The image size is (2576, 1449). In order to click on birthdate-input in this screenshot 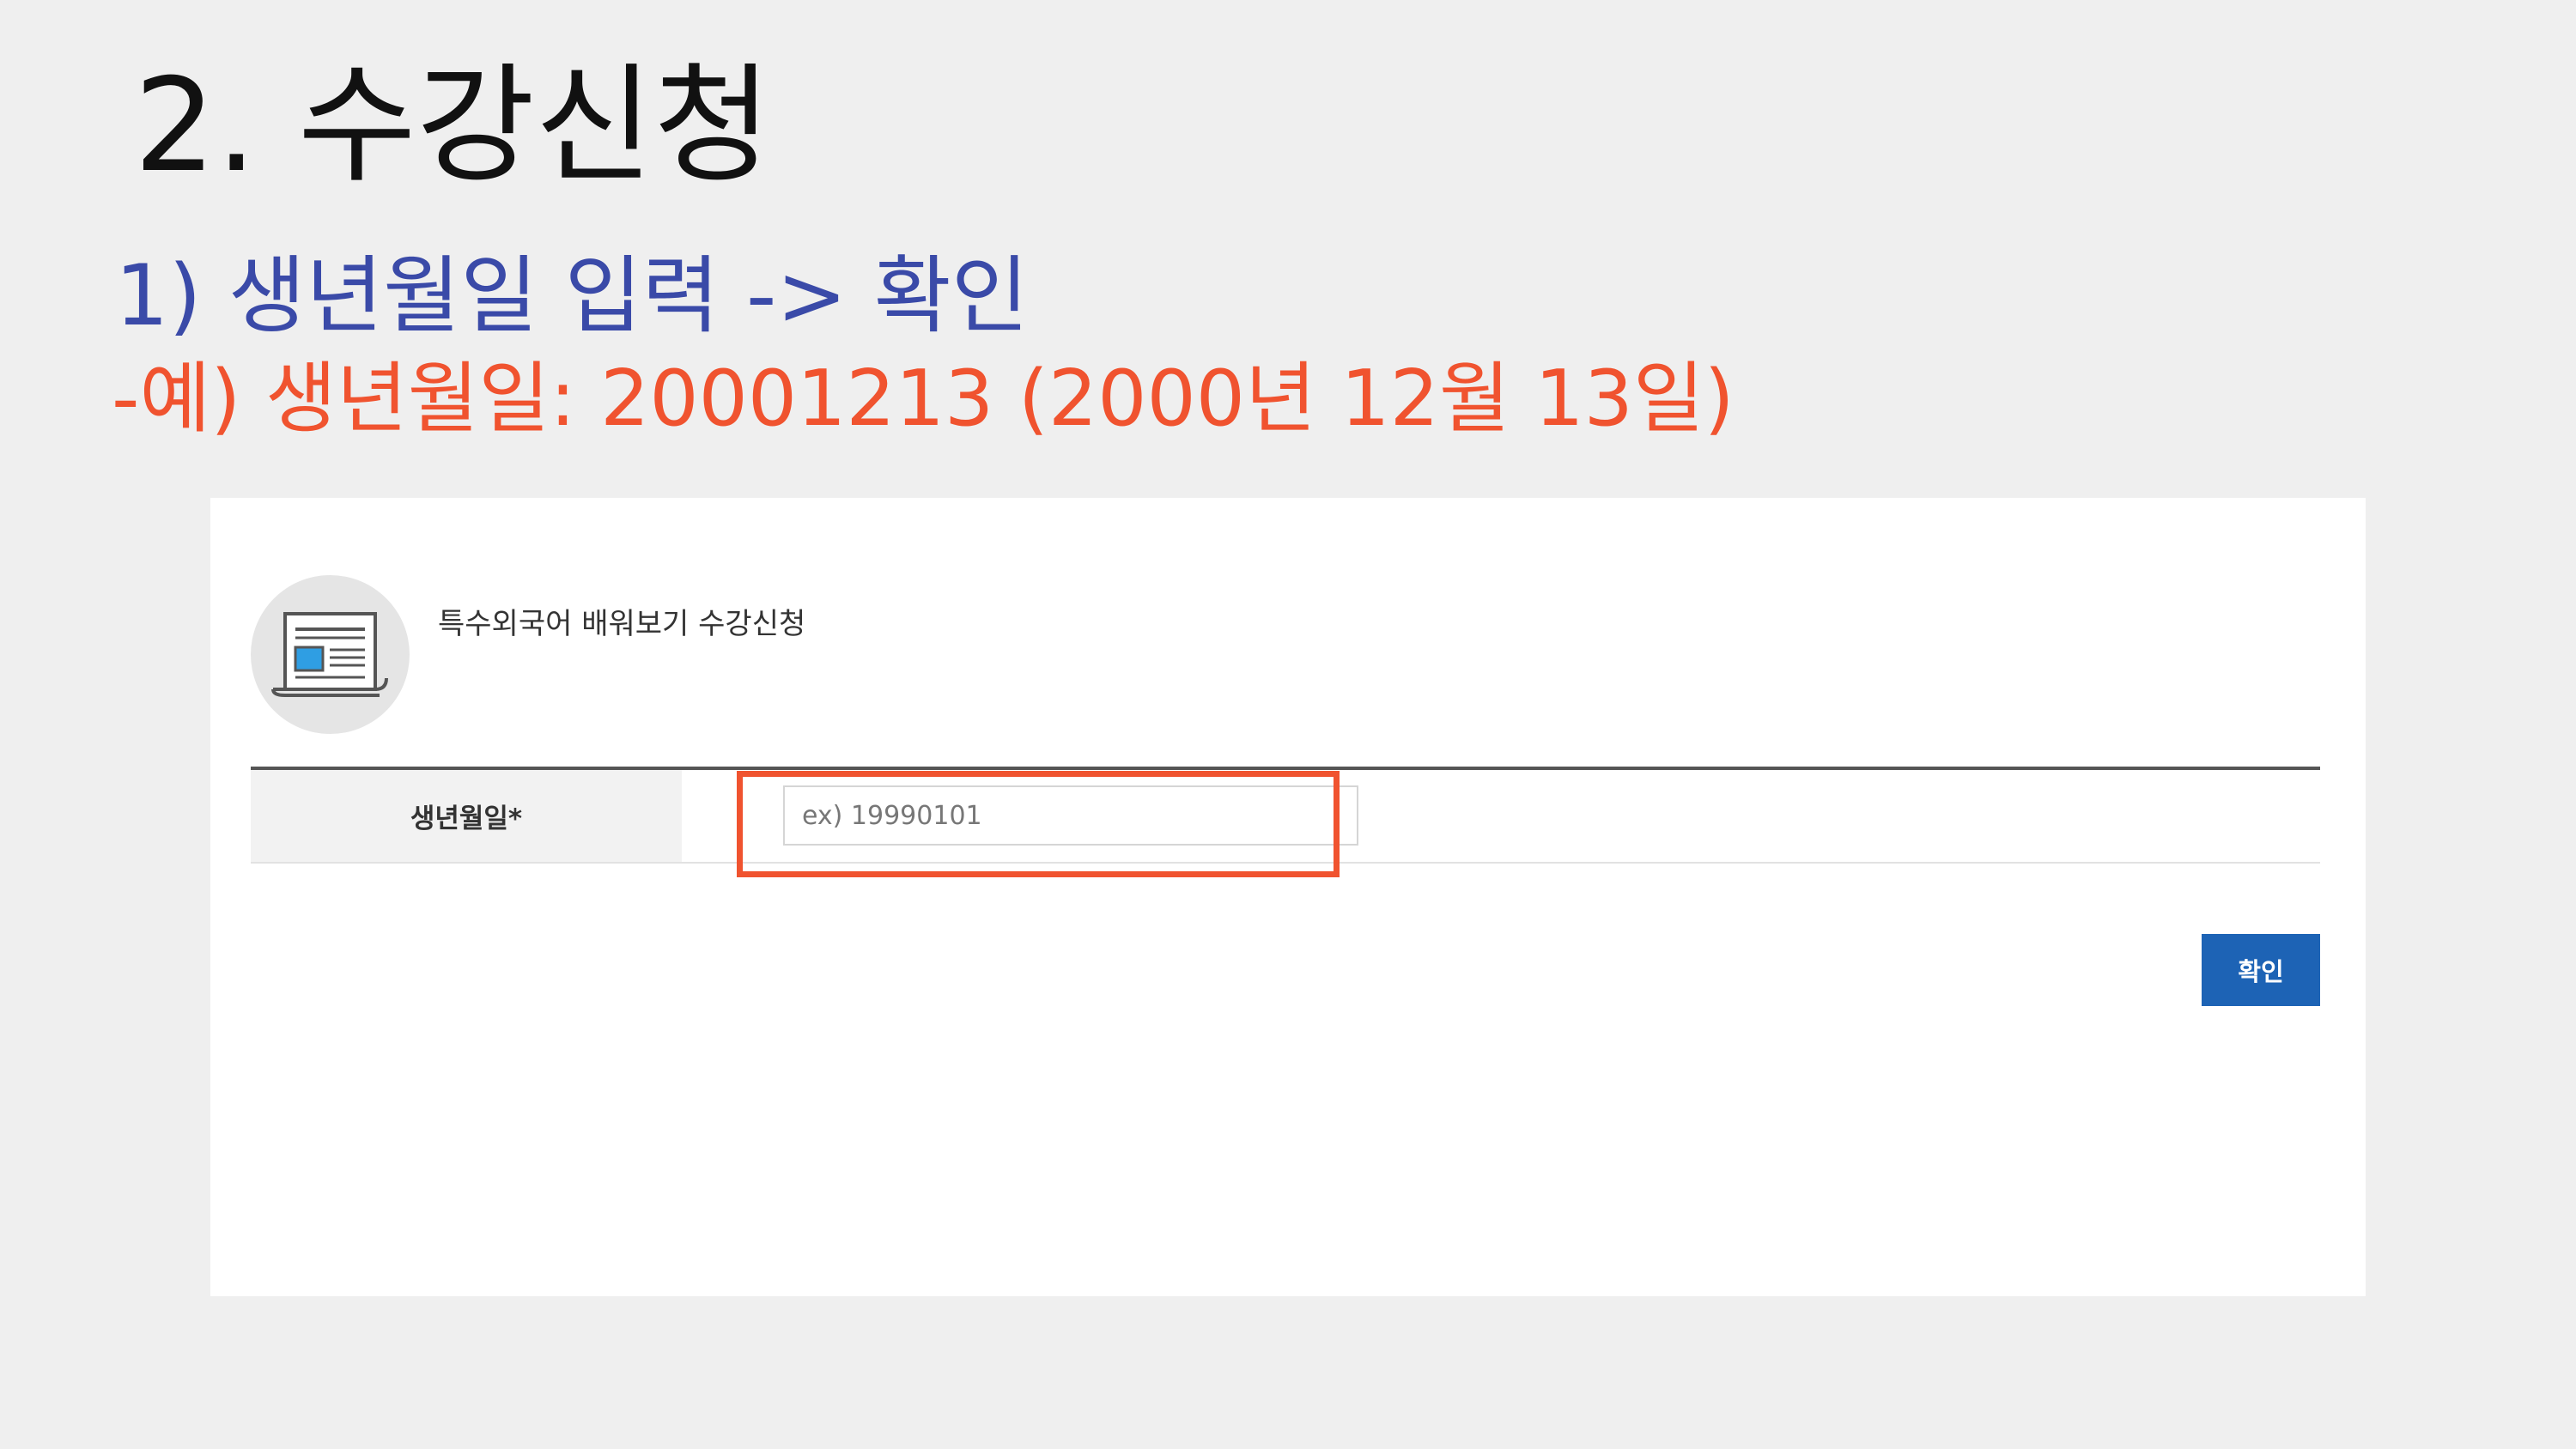, I will do `click(1071, 815)`.